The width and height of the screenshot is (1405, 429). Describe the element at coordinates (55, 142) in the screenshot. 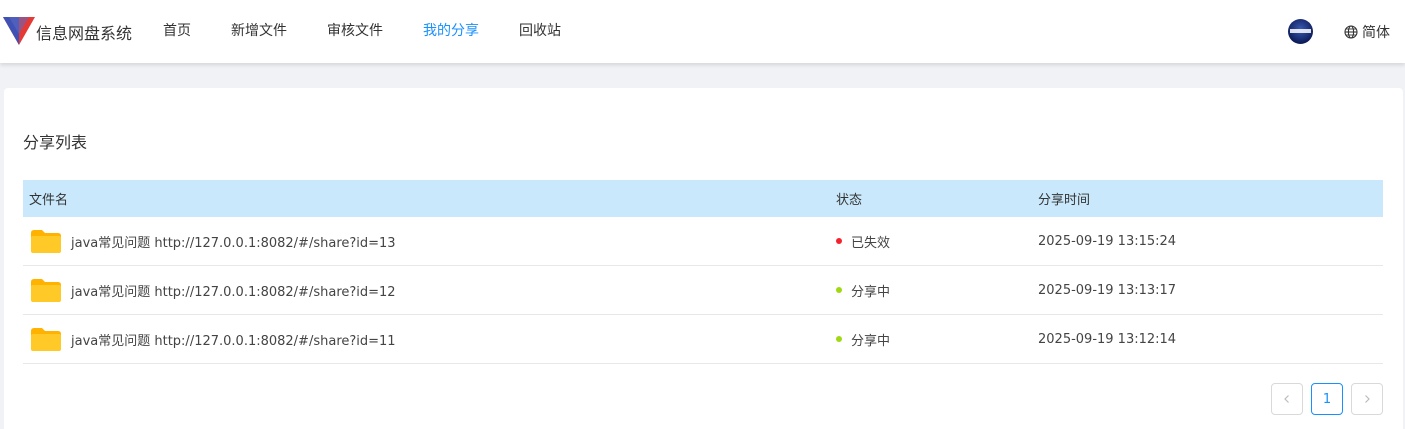

I see `page-title: 分享列表` at that location.